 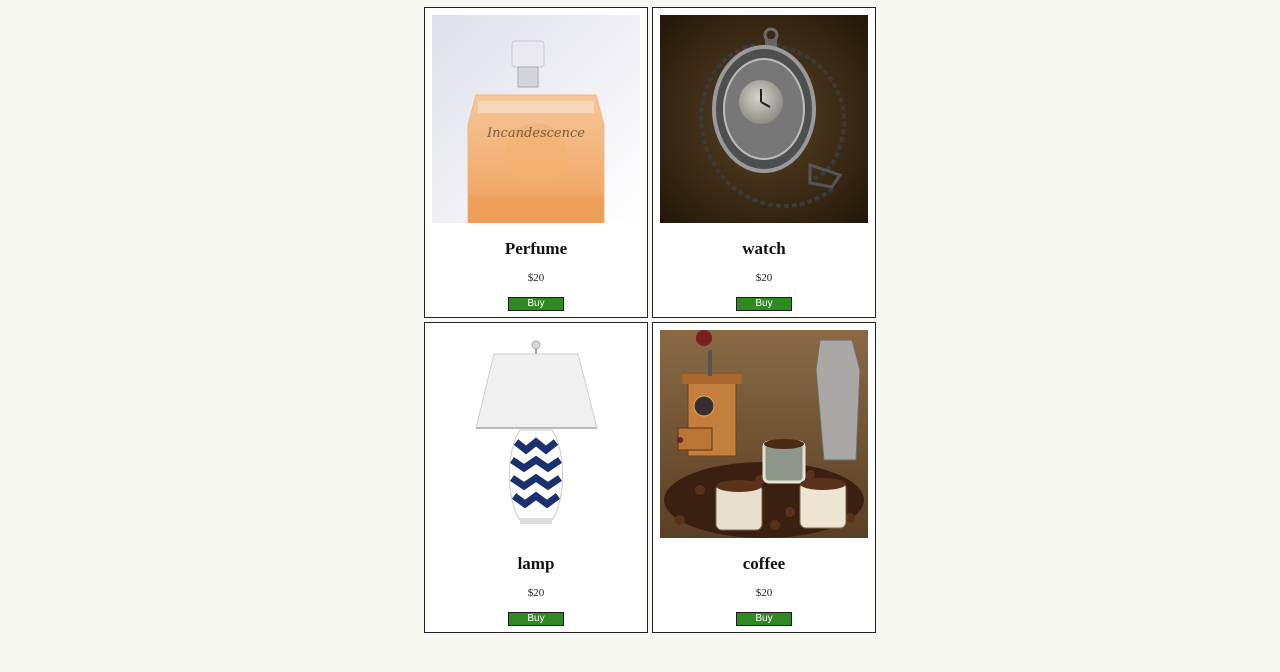 What do you see at coordinates (536, 248) in the screenshot?
I see `product-name: Perfume` at bounding box center [536, 248].